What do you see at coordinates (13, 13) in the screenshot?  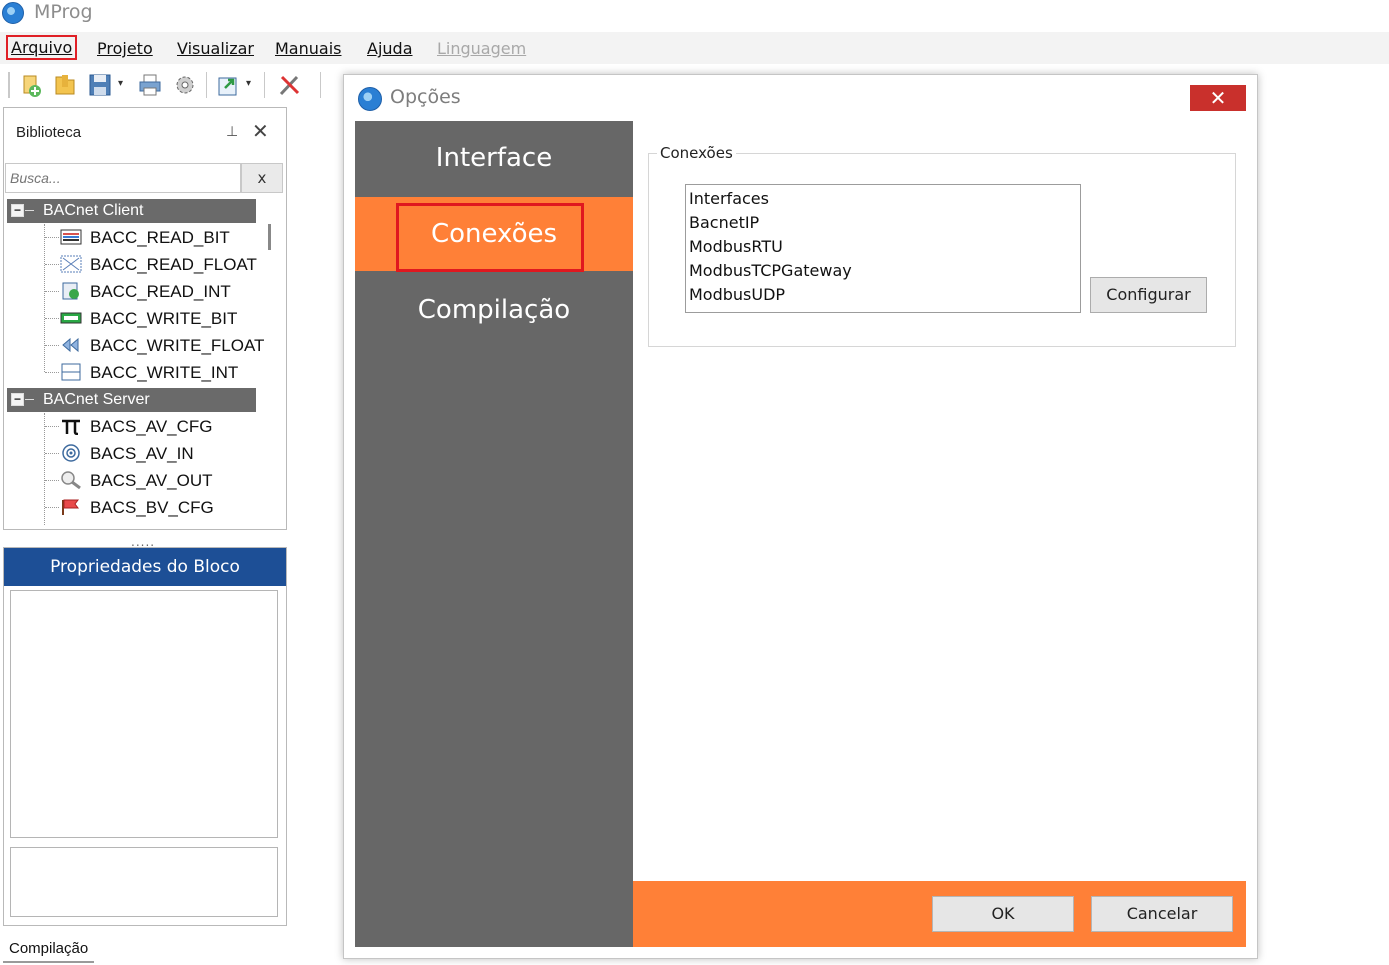 I see `app-logo-icon` at bounding box center [13, 13].